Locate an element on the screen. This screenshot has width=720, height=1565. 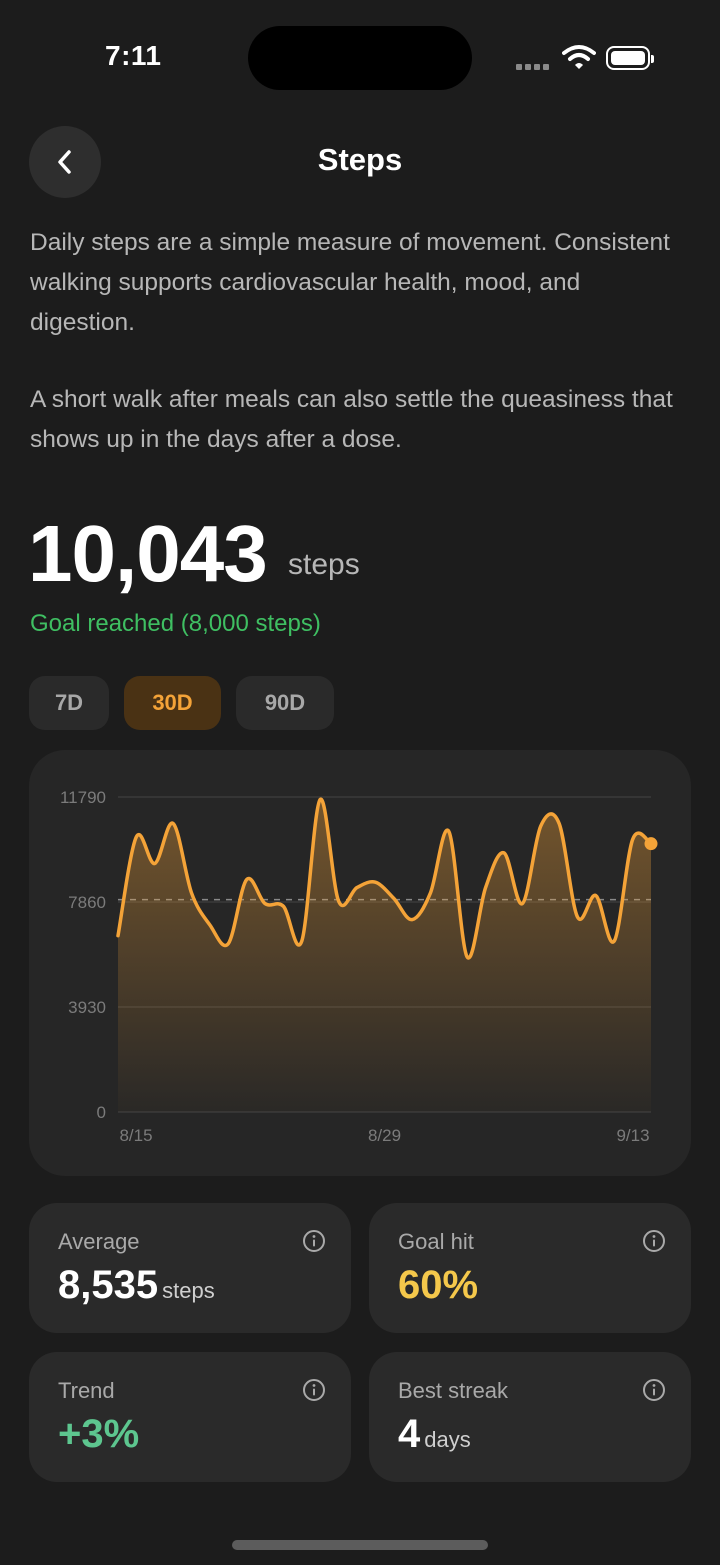
stat-value: +3% is located at coordinates (100, 1434).